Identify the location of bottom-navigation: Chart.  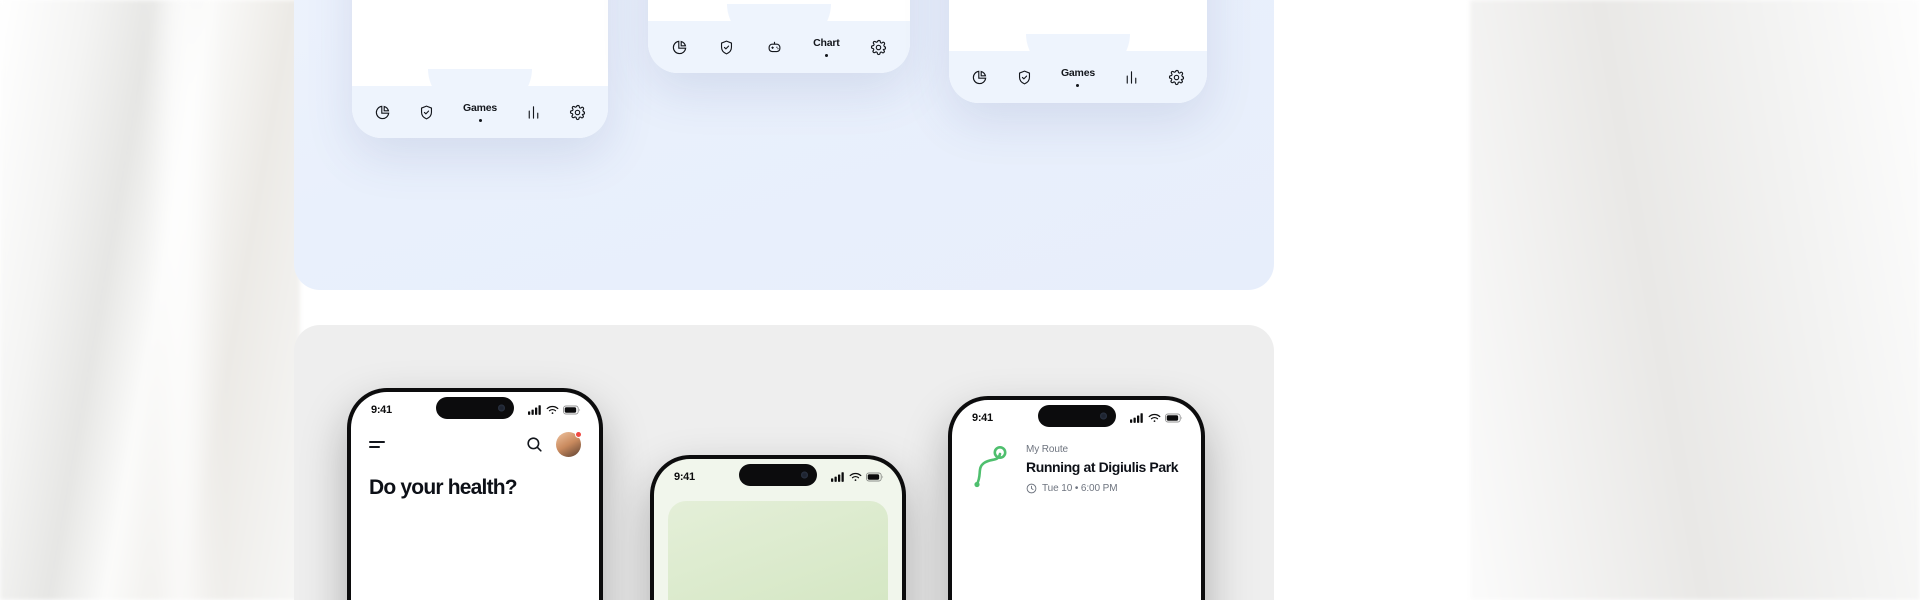
(779, 47).